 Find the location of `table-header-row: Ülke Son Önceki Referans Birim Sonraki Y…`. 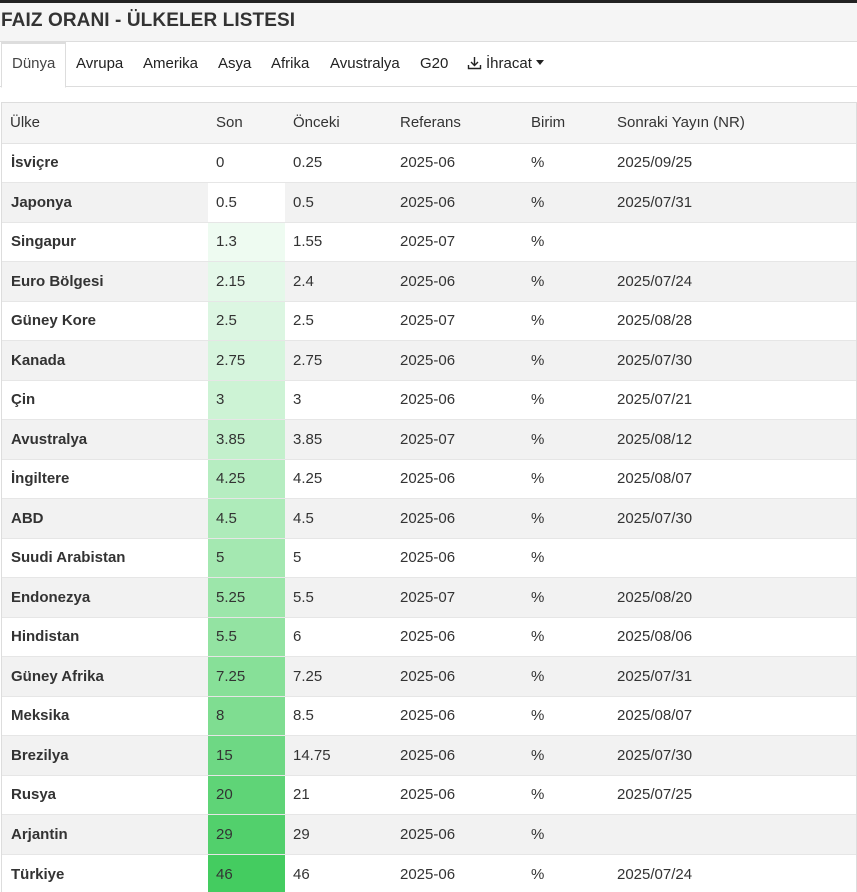

table-header-row: Ülke Son Önceki Referans Birim Sonraki Y… is located at coordinates (429, 123).